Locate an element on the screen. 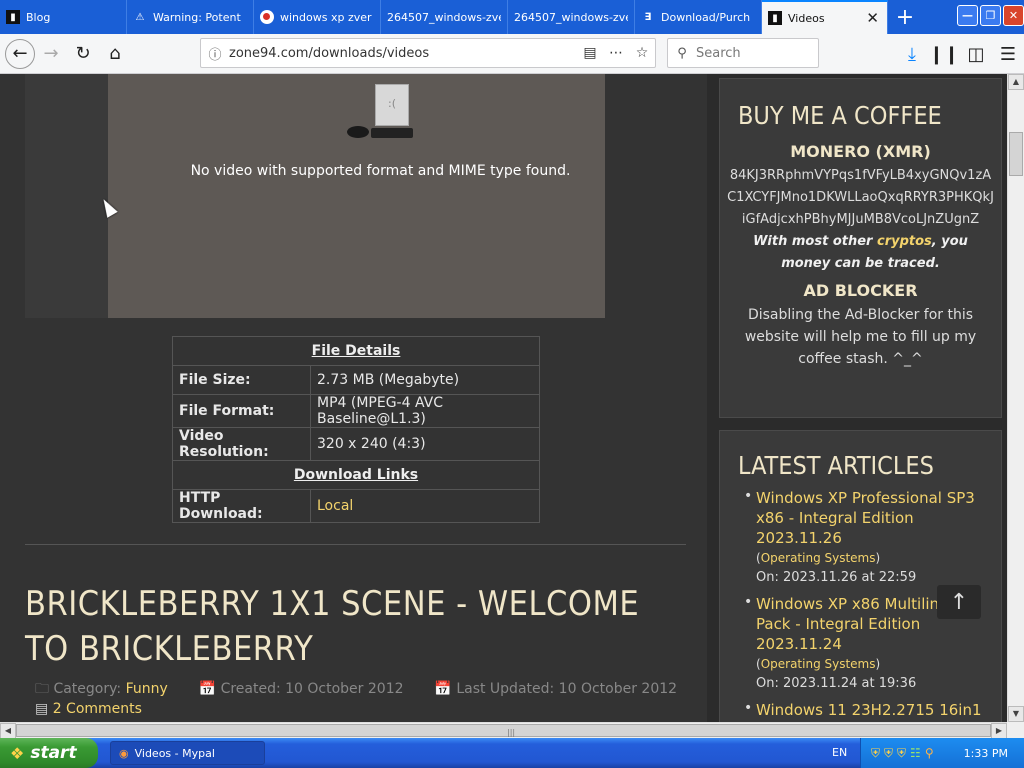  menu-icon: ☰ is located at coordinates (1008, 54).